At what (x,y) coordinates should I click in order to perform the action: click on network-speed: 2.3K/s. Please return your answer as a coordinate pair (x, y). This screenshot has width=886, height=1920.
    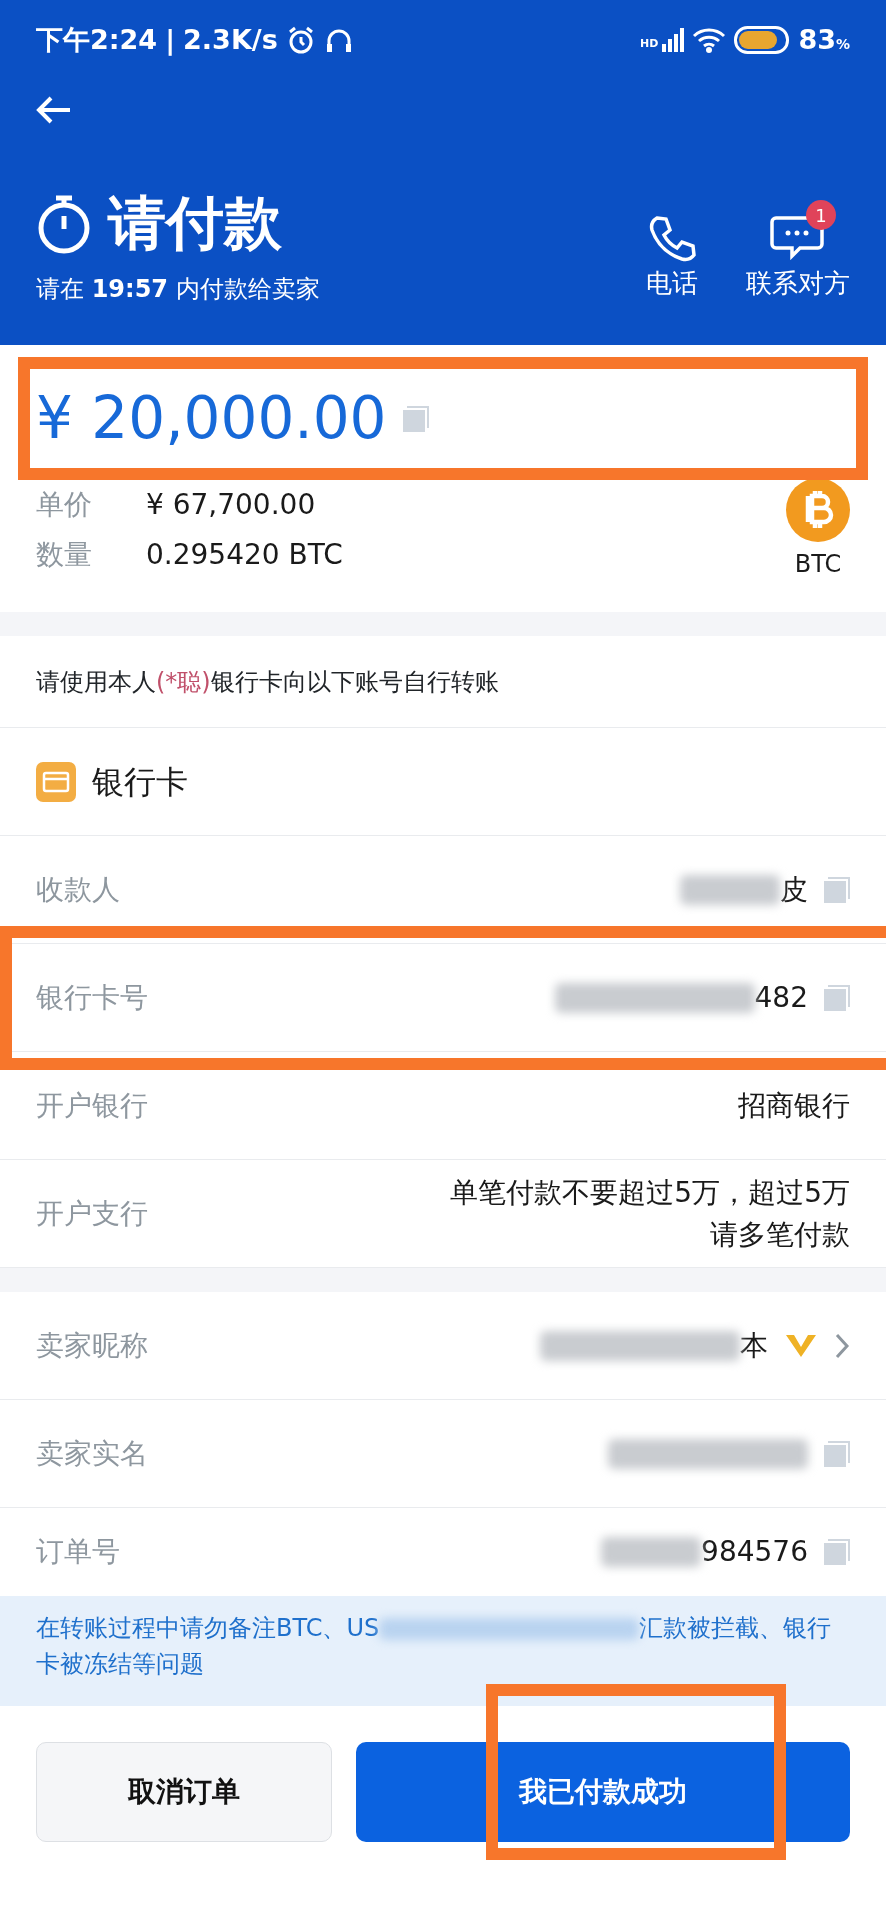
    Looking at the image, I should click on (230, 39).